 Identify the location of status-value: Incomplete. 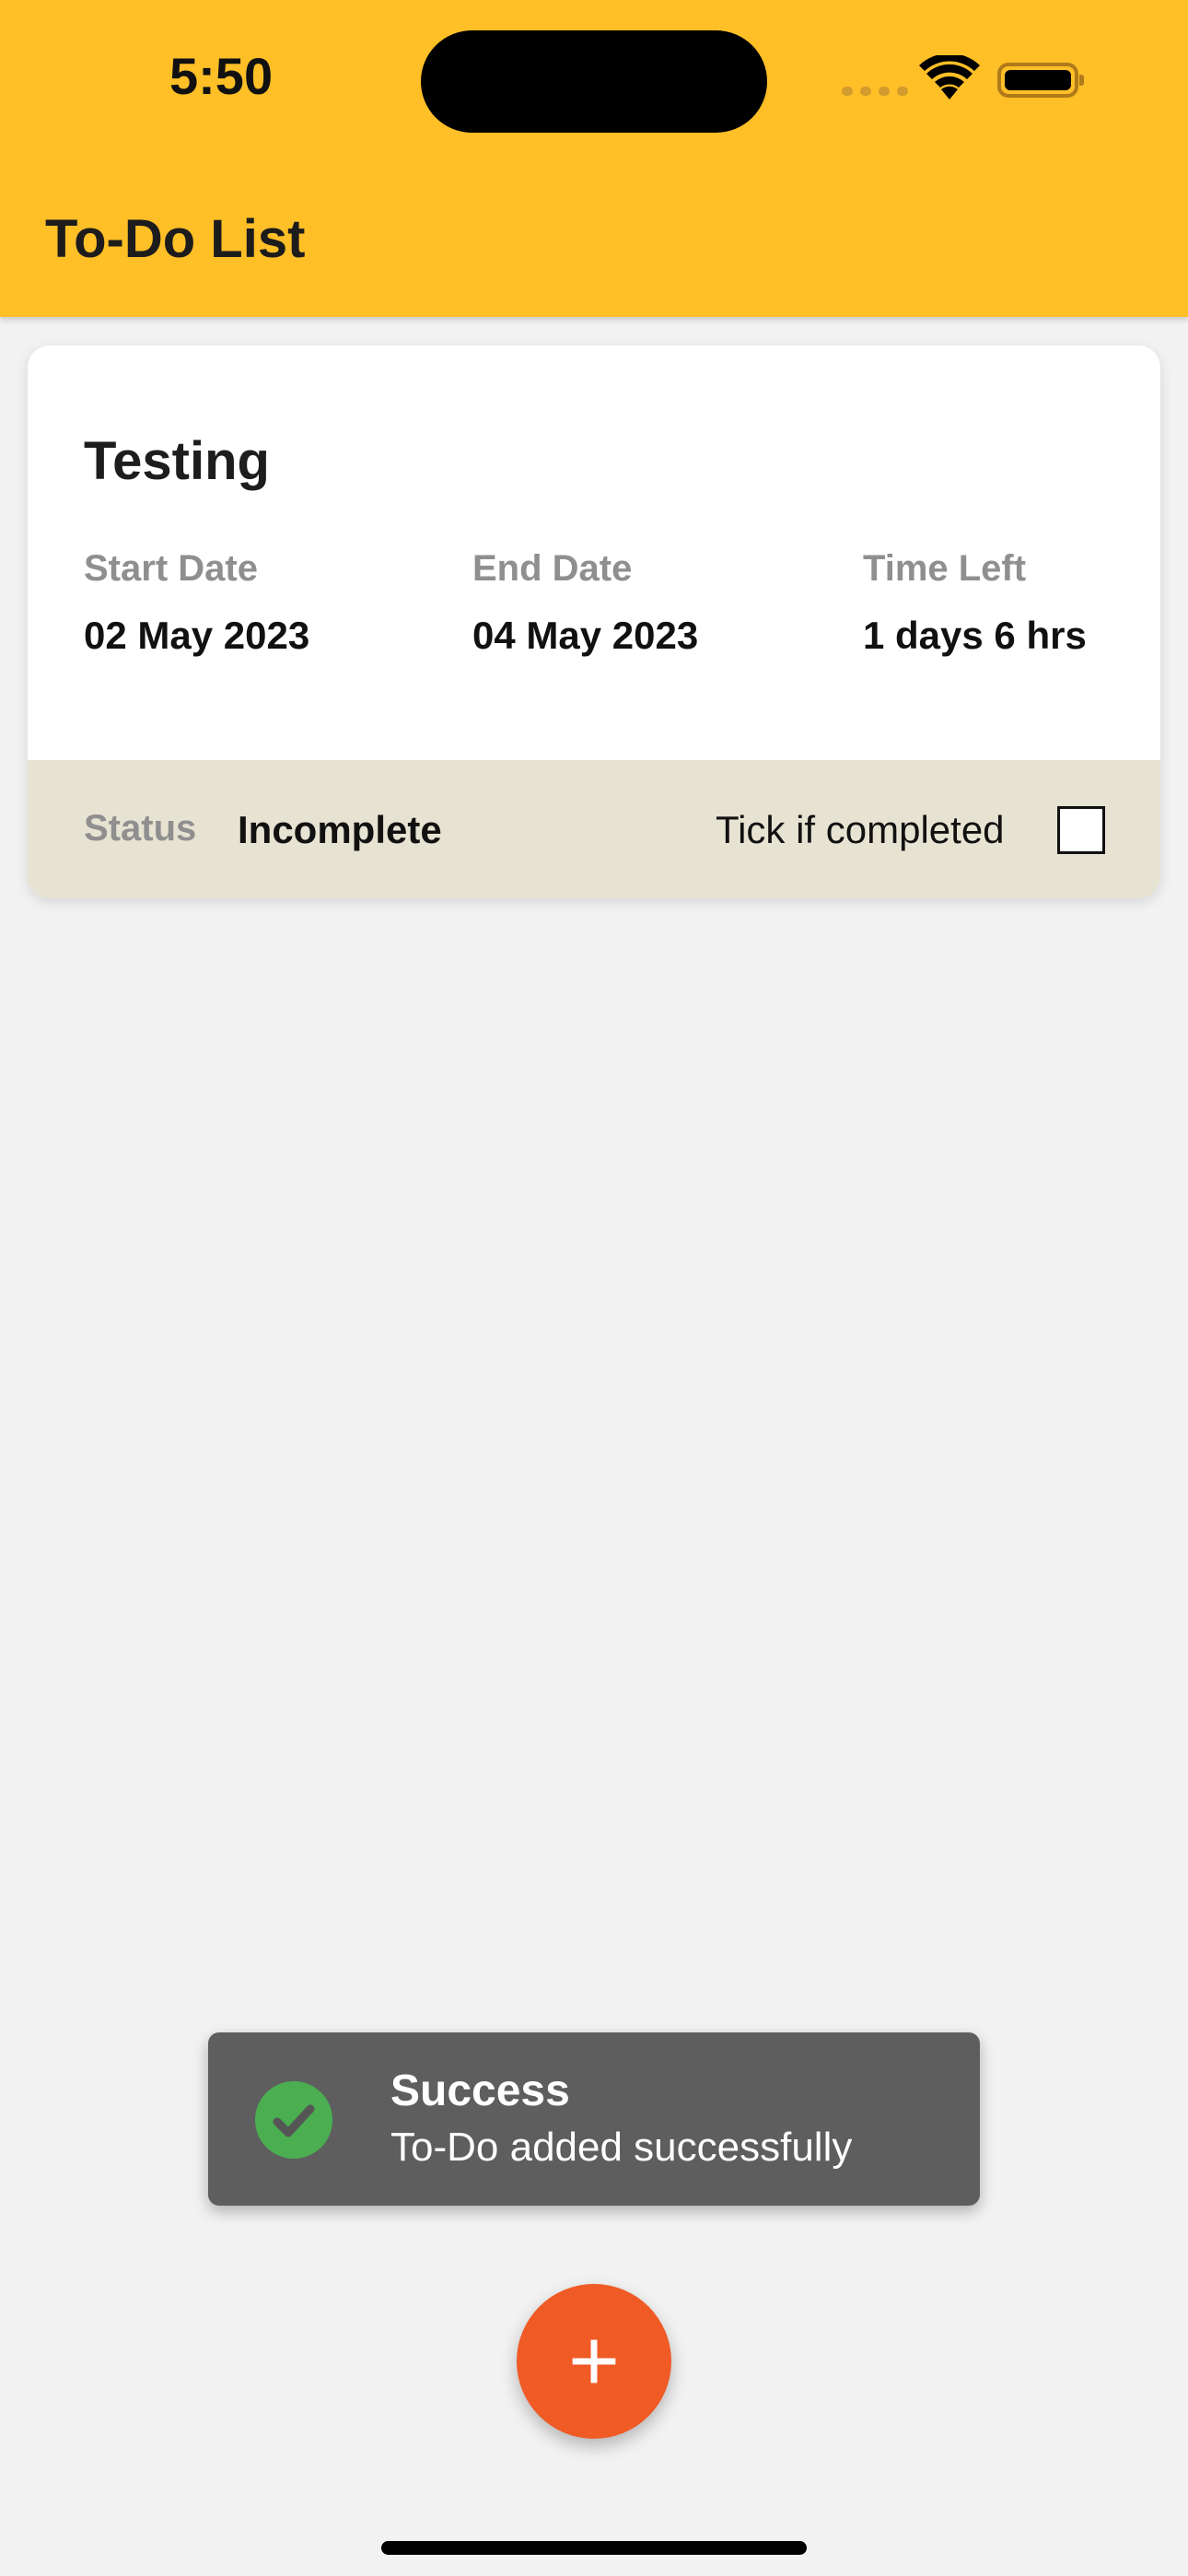
(340, 829).